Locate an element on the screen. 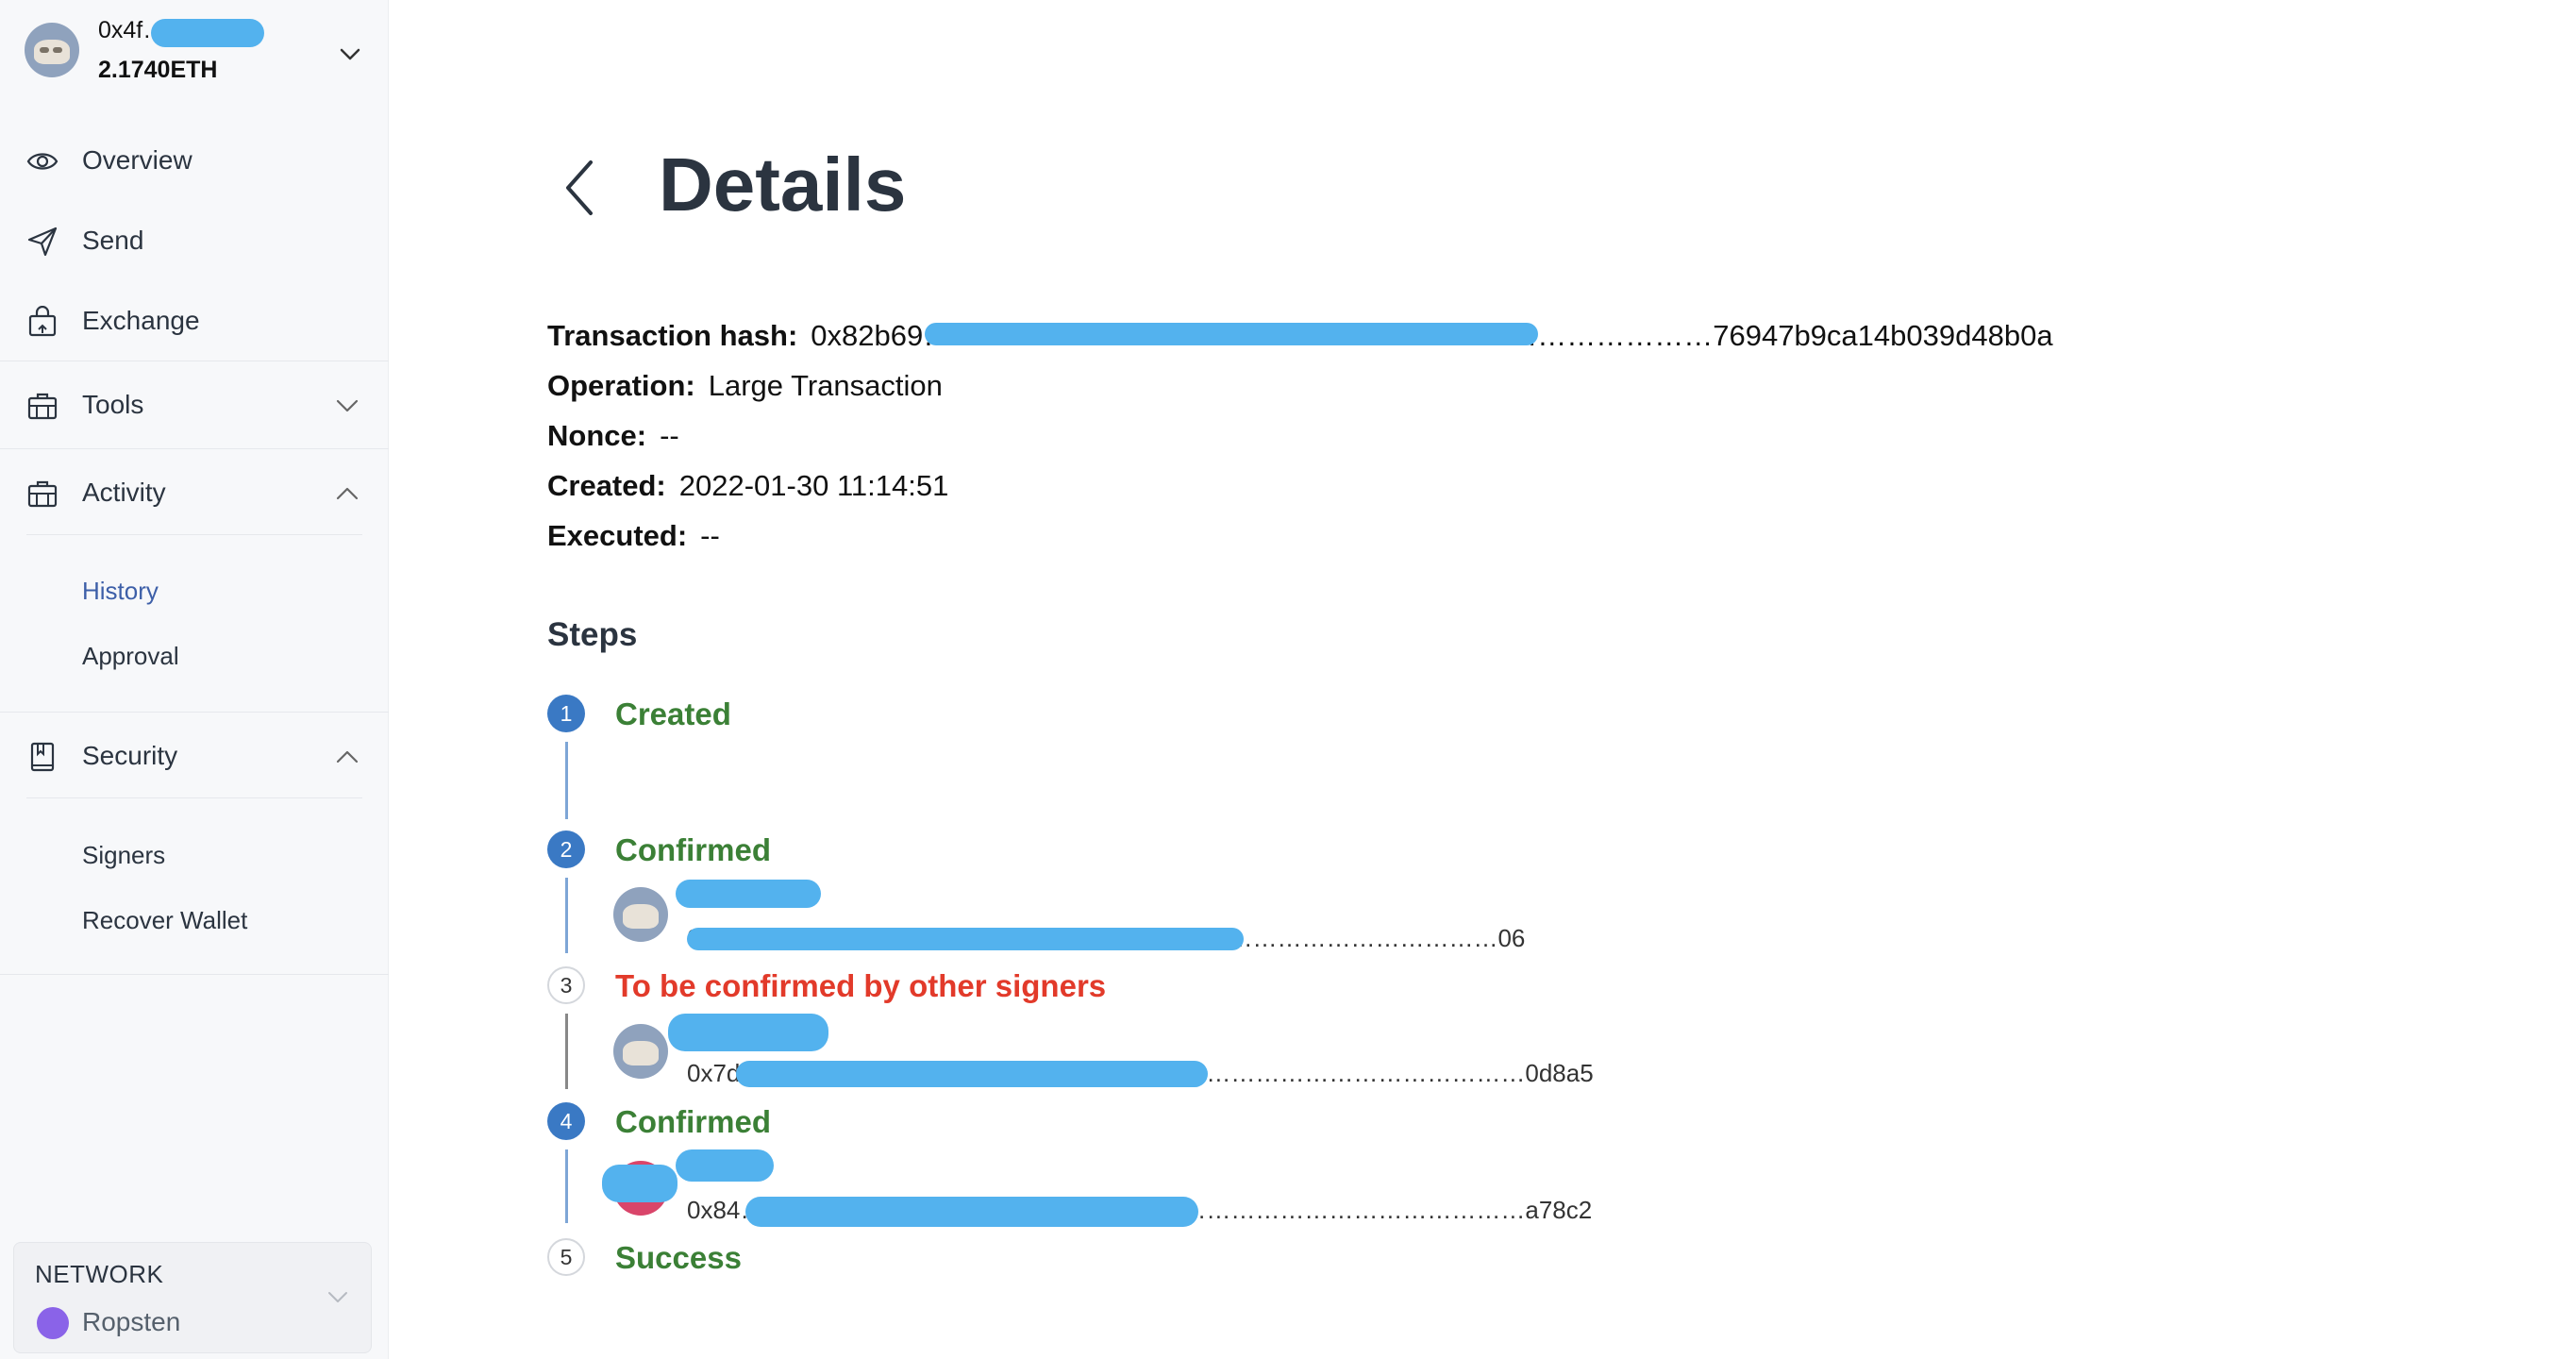 The image size is (2576, 1359). executed-label: Executed: is located at coordinates (617, 535).